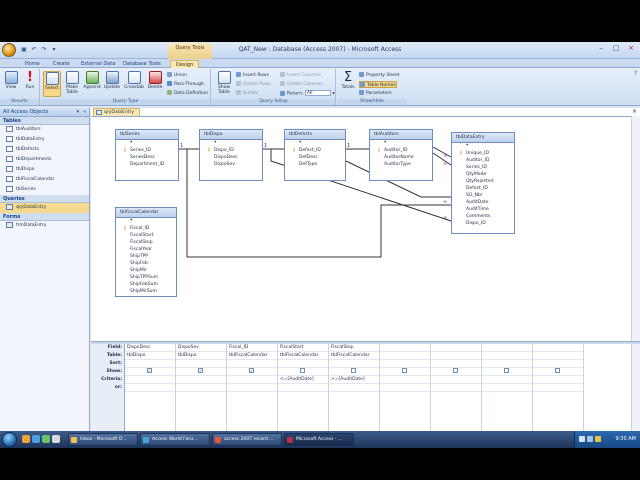 This screenshot has width=640, height=480. I want to click on nav-item-tbldispo: tblDispo, so click(44, 170).